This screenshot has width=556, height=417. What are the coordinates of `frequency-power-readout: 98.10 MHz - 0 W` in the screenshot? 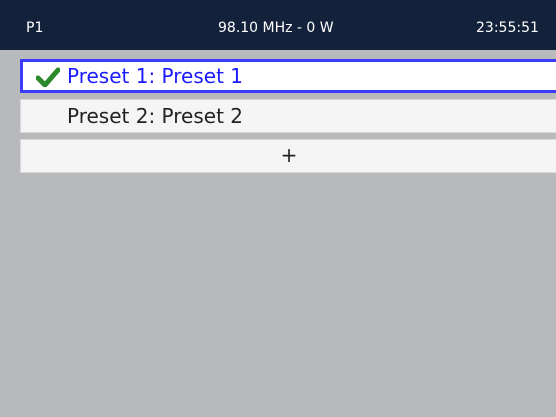 It's located at (276, 28).